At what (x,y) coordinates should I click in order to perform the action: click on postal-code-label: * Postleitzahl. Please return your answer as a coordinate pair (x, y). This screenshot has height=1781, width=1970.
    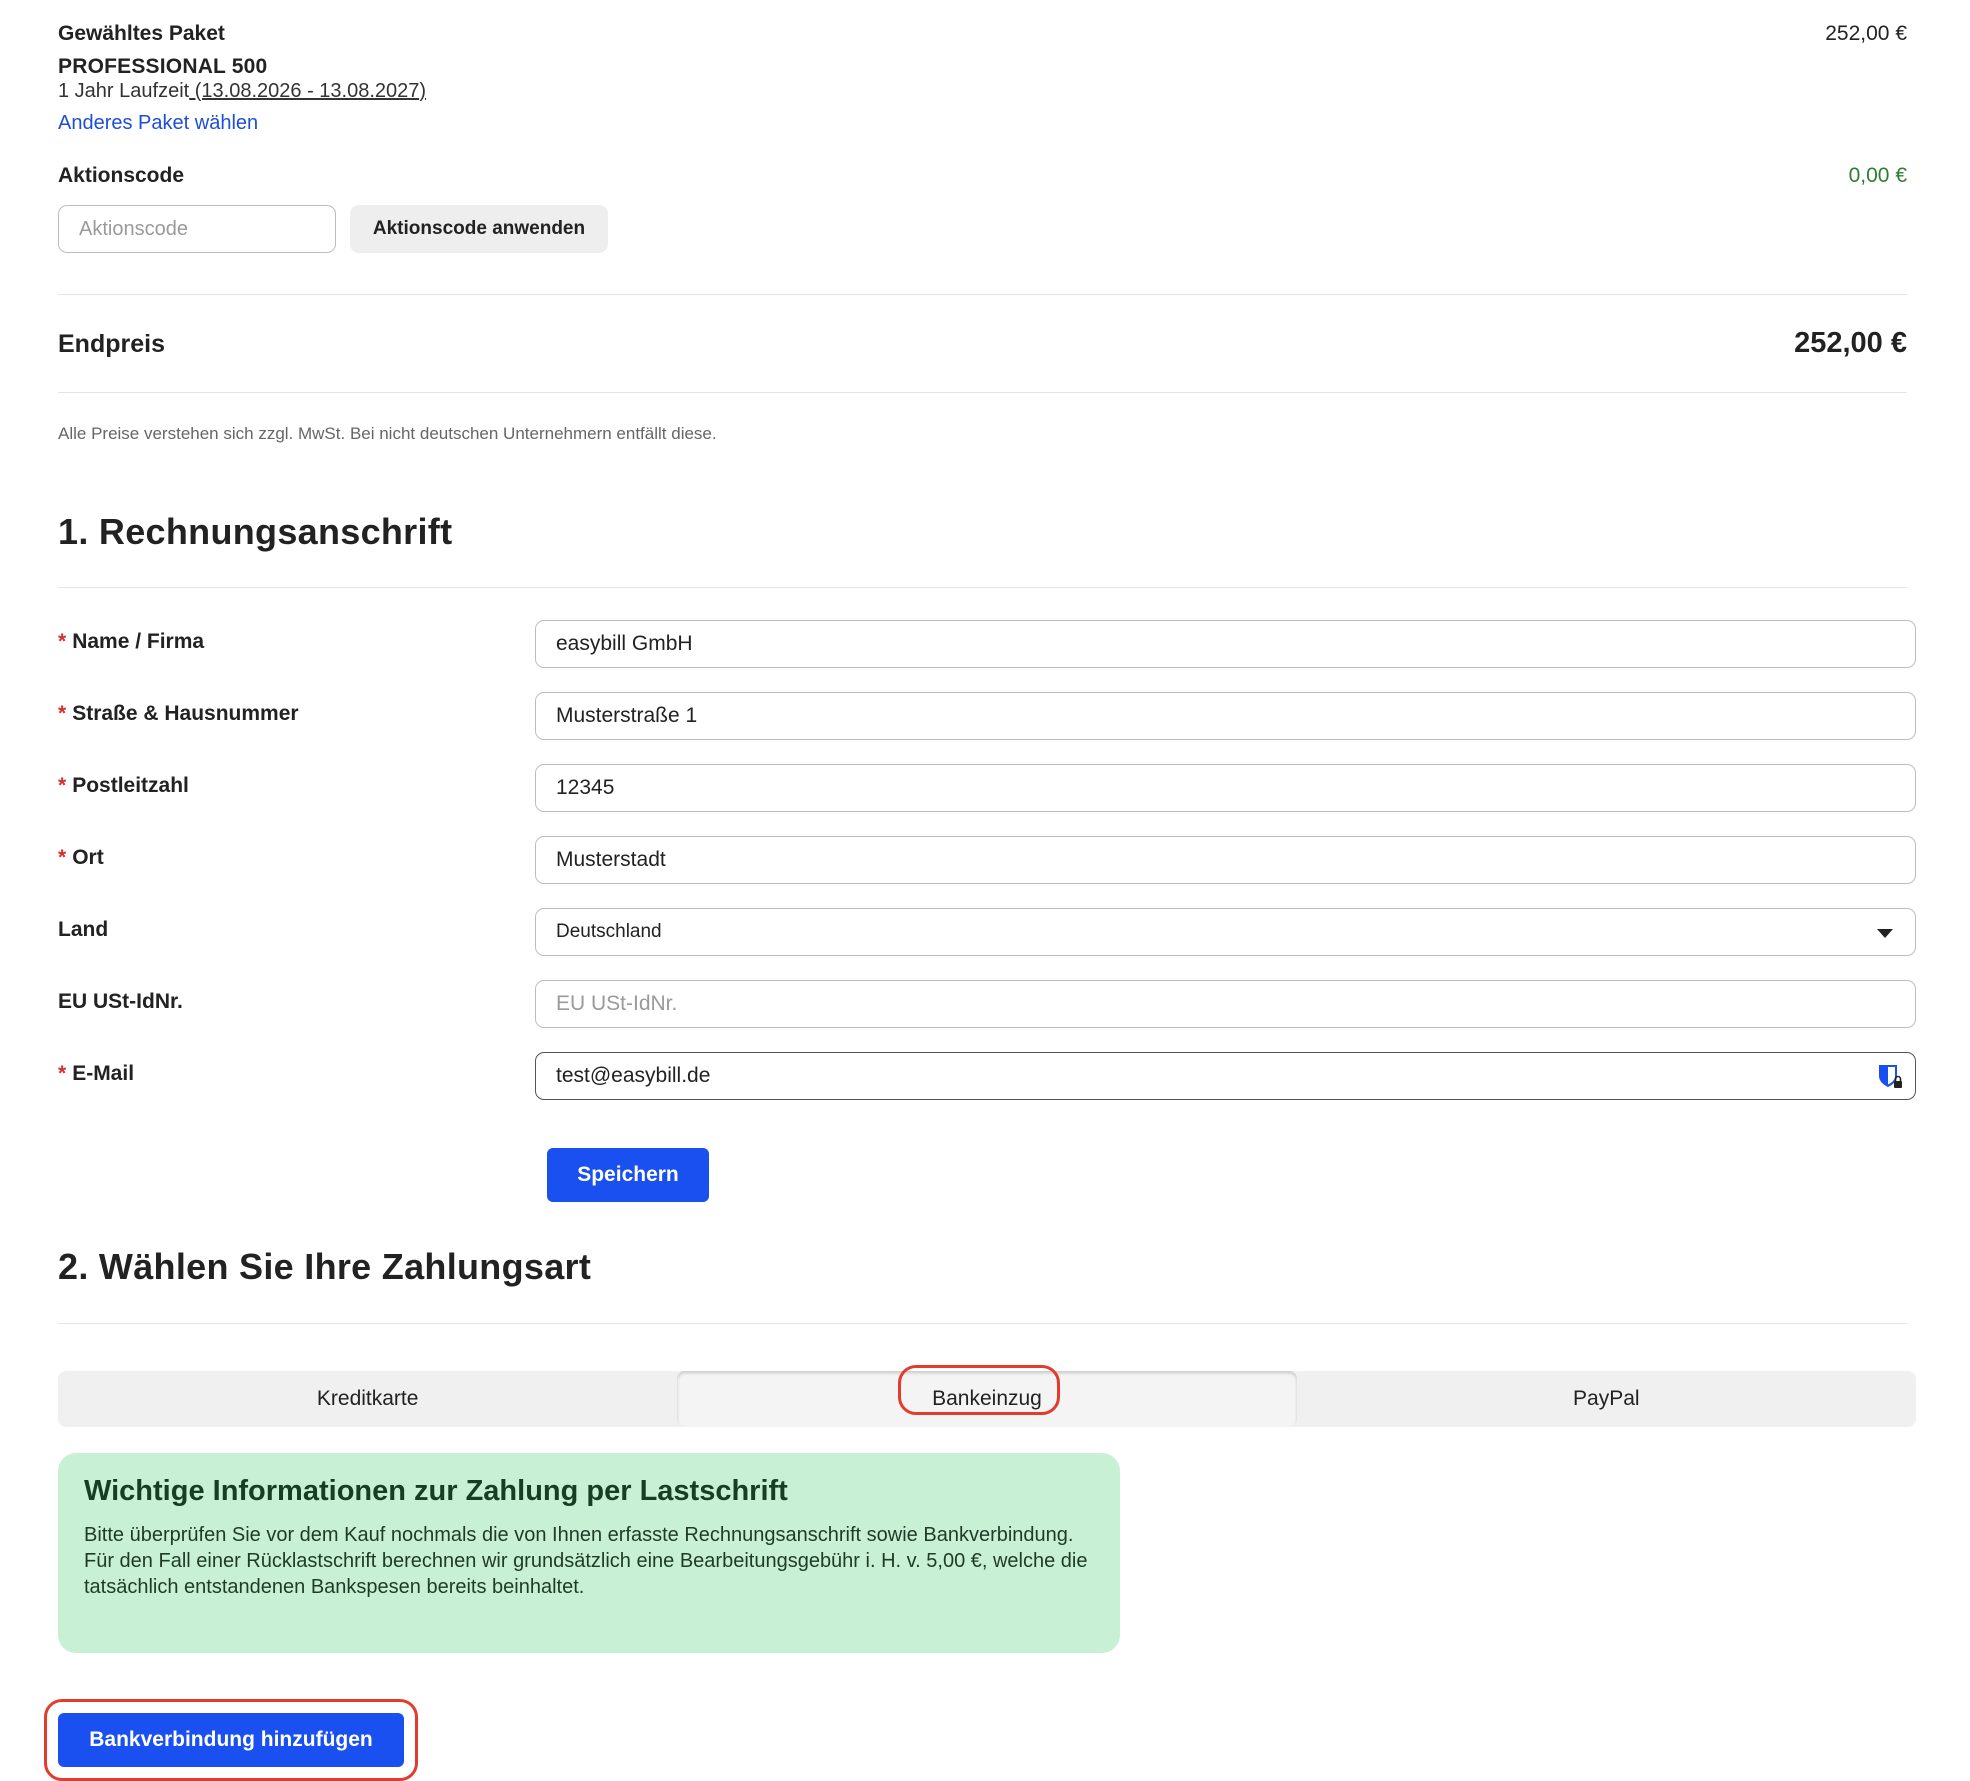
    Looking at the image, I should click on (123, 786).